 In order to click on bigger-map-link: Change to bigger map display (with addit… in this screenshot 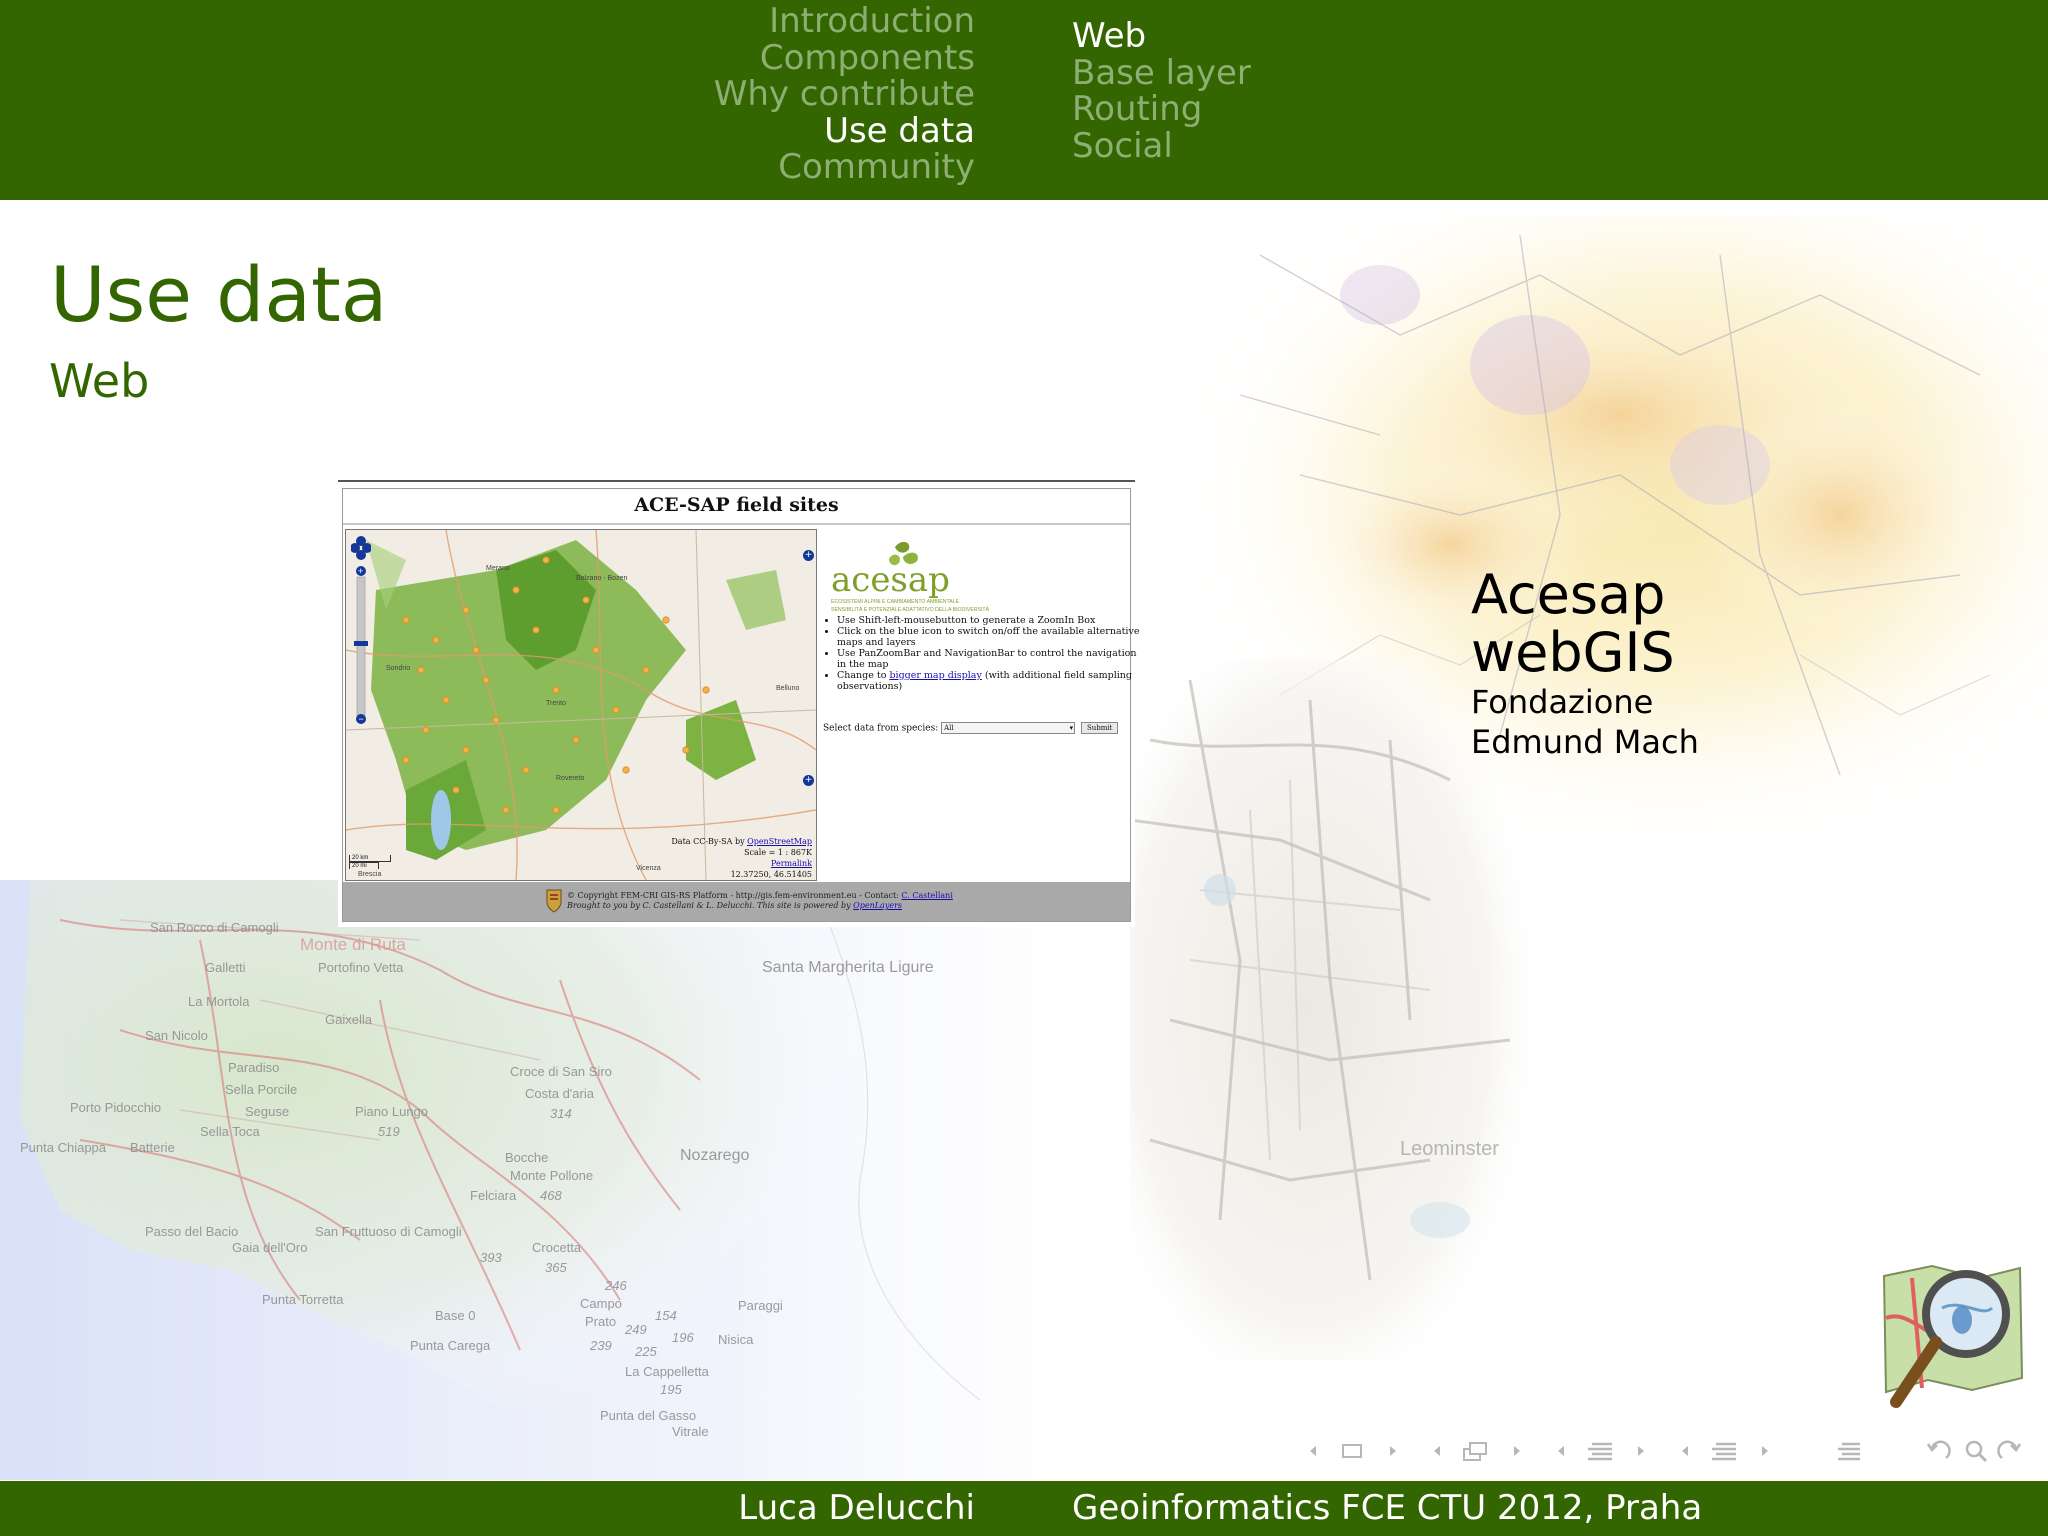, I will do `click(984, 681)`.